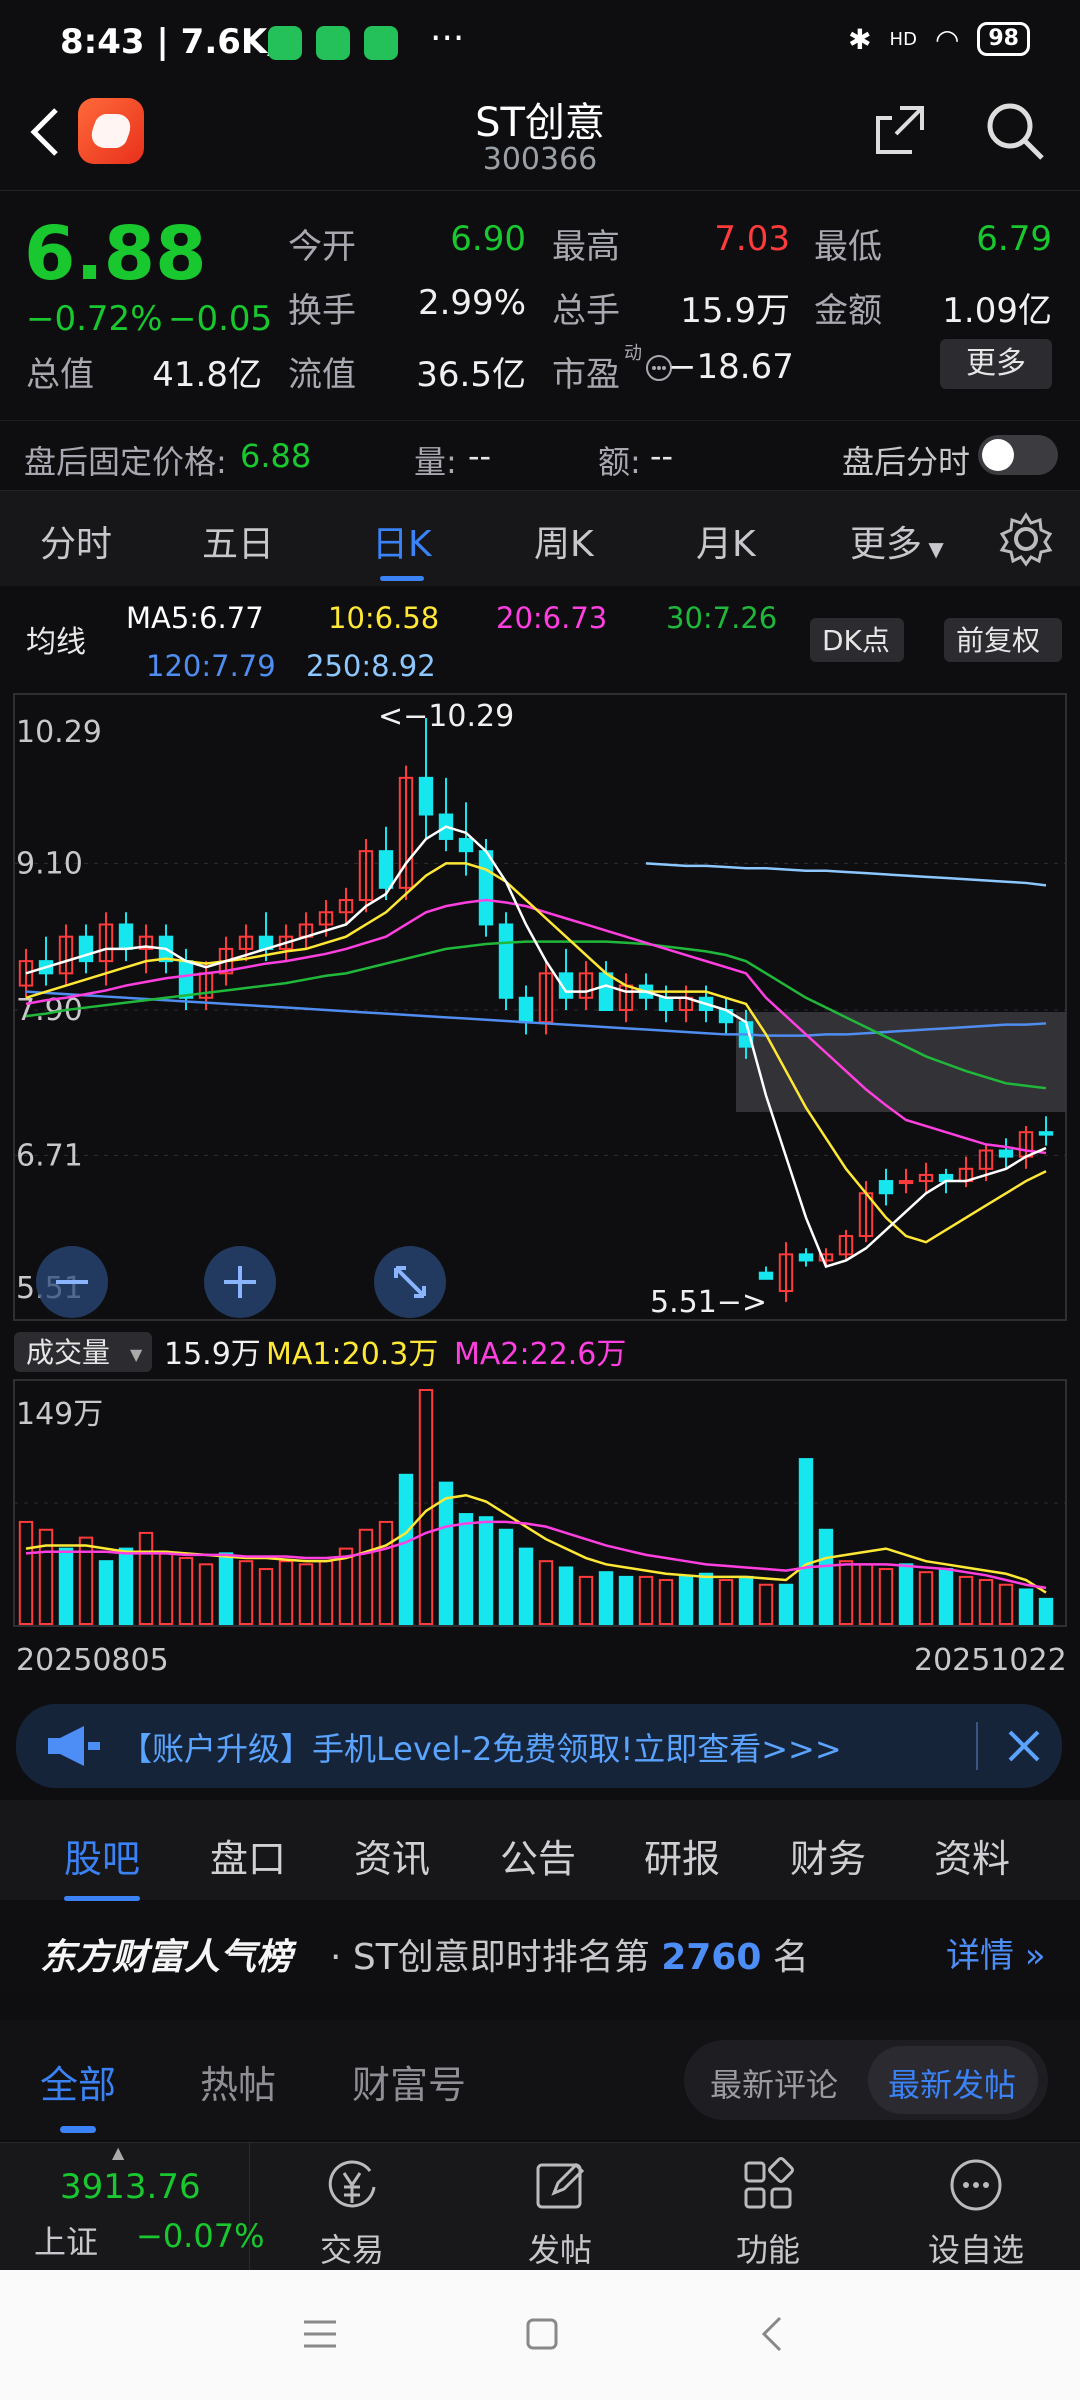  Describe the element at coordinates (240, 1282) in the screenshot. I see `zoom-in-button` at that location.